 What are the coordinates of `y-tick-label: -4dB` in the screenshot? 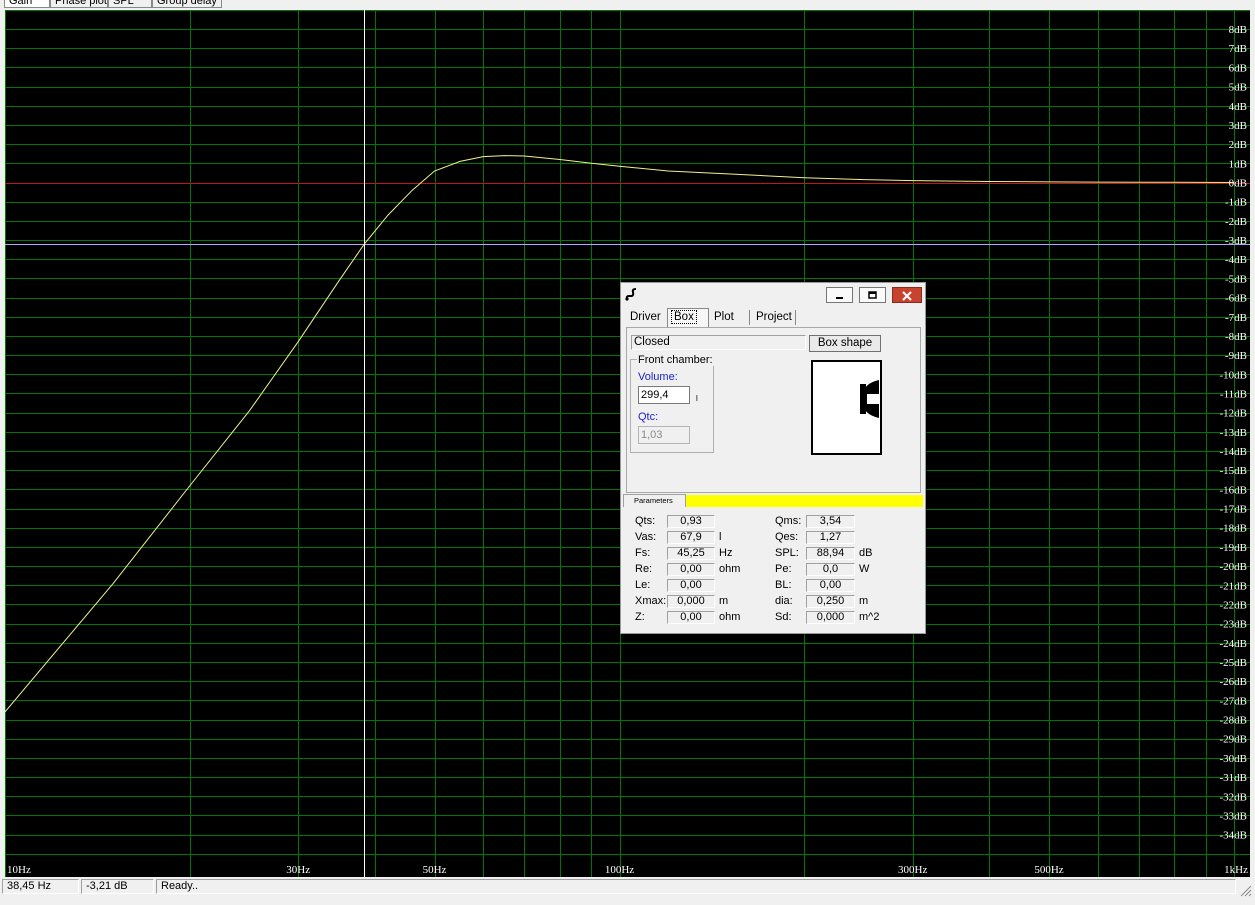 It's located at (1236, 260).